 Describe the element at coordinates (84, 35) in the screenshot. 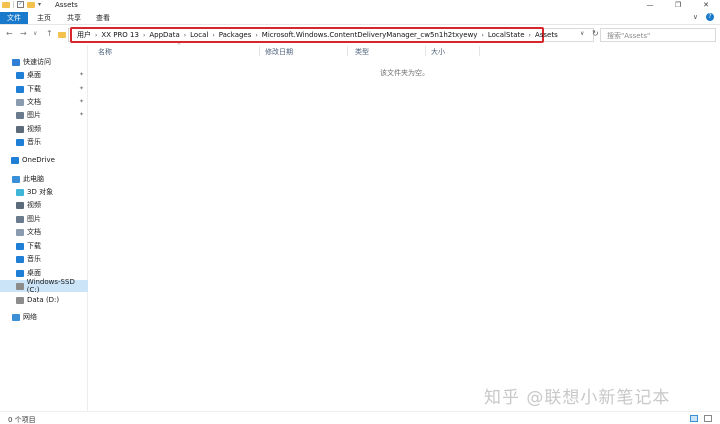

I see `breadcrumb-users: 用户` at that location.